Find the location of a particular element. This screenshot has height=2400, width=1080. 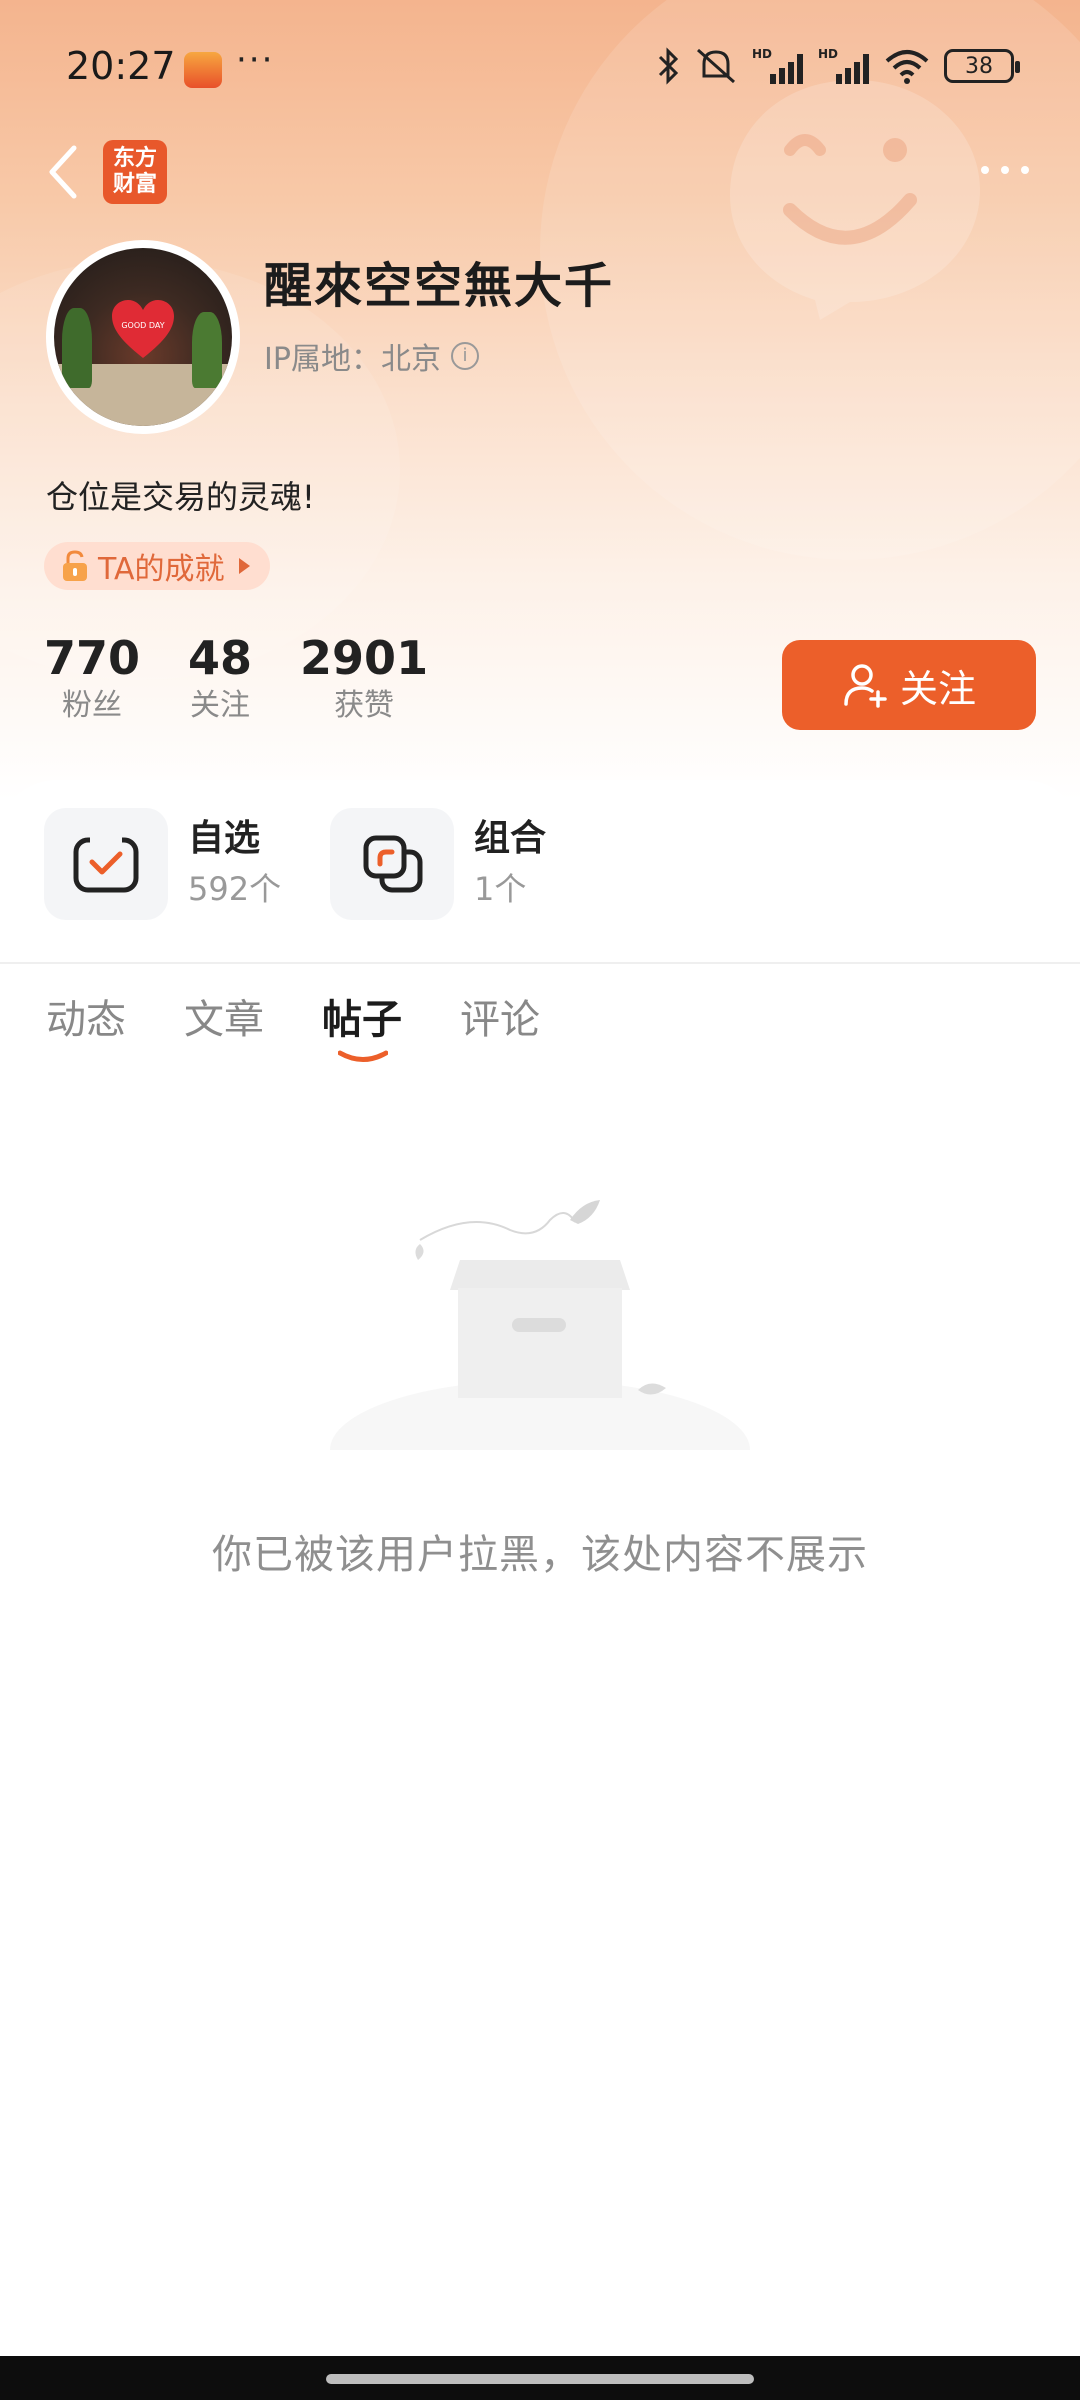

portfolio-entry: 组合 1个 is located at coordinates (438, 864).